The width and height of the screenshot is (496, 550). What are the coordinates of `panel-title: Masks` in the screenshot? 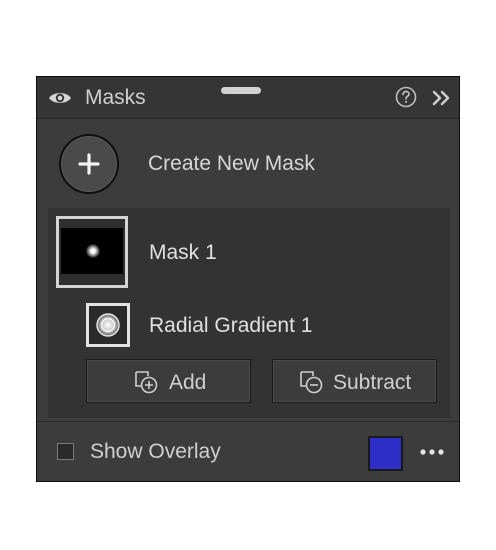 It's located at (115, 97).